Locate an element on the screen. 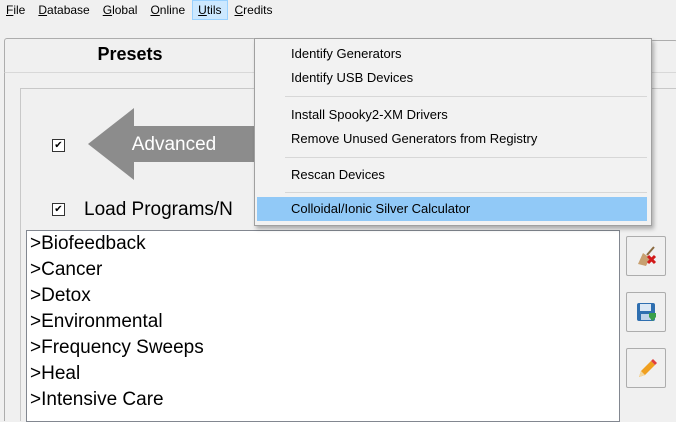 The image size is (676, 422). tab-presets-label: Presets is located at coordinates (130, 54).